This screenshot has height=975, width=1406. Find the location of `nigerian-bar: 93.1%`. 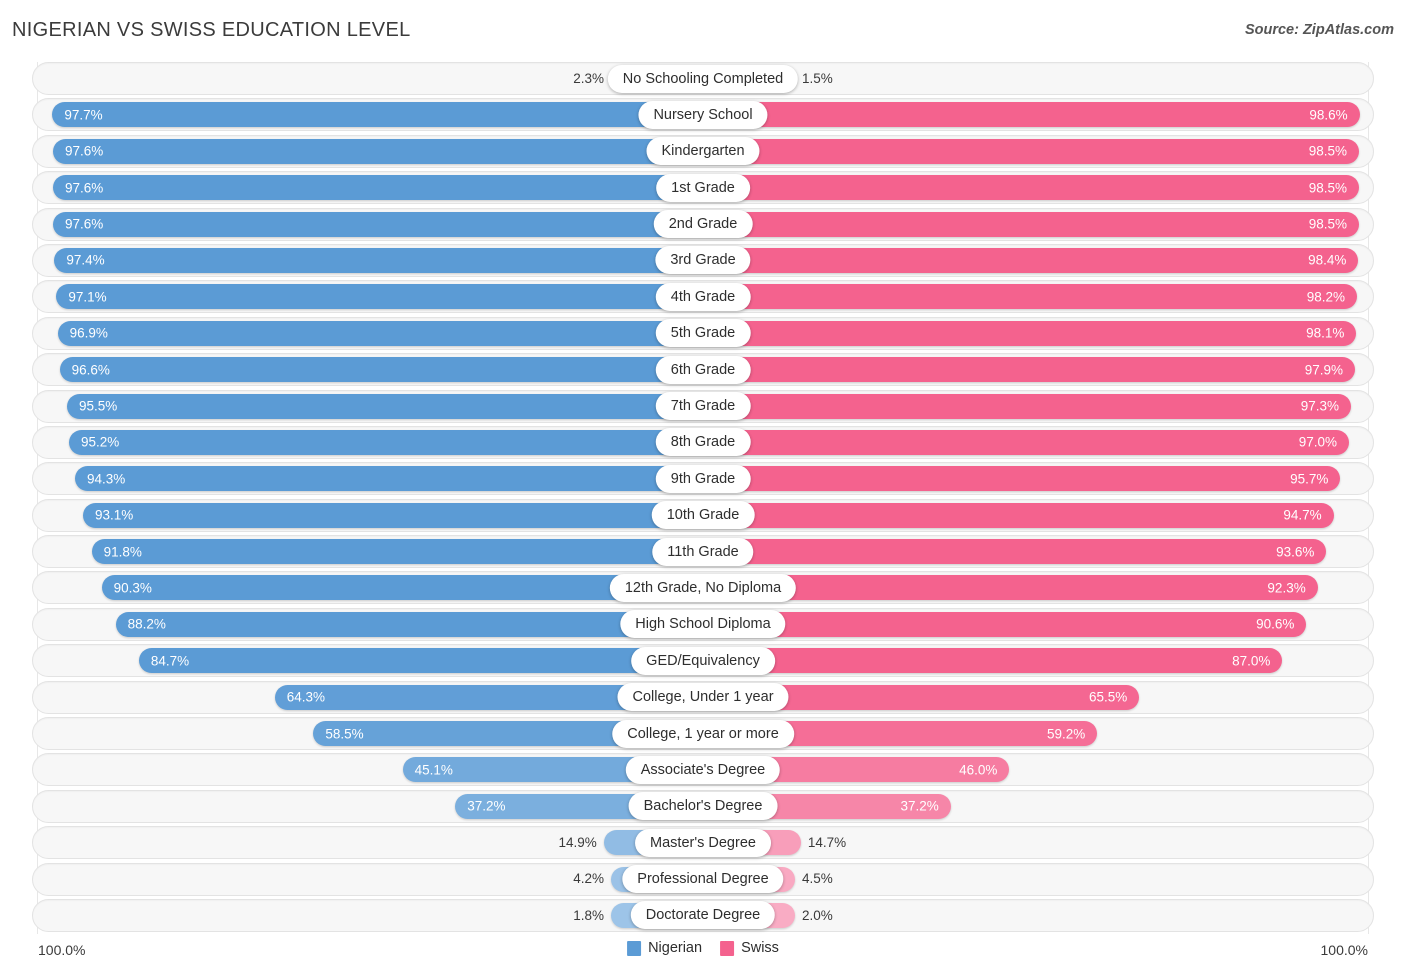

nigerian-bar: 93.1% is located at coordinates (392, 515).